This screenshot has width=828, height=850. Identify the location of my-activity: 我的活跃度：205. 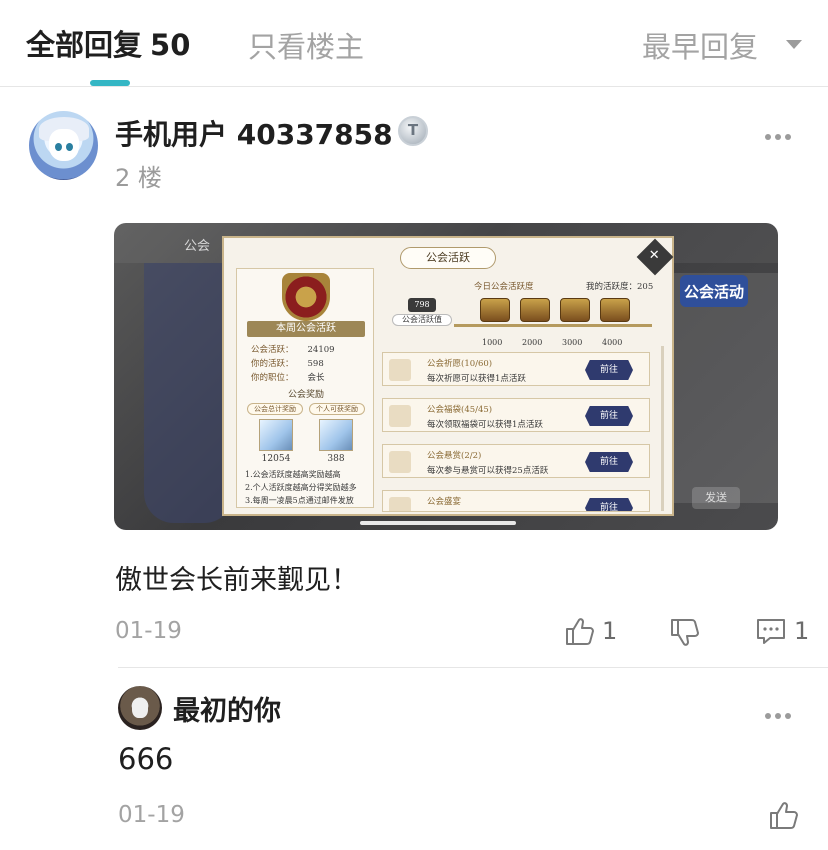
(620, 287).